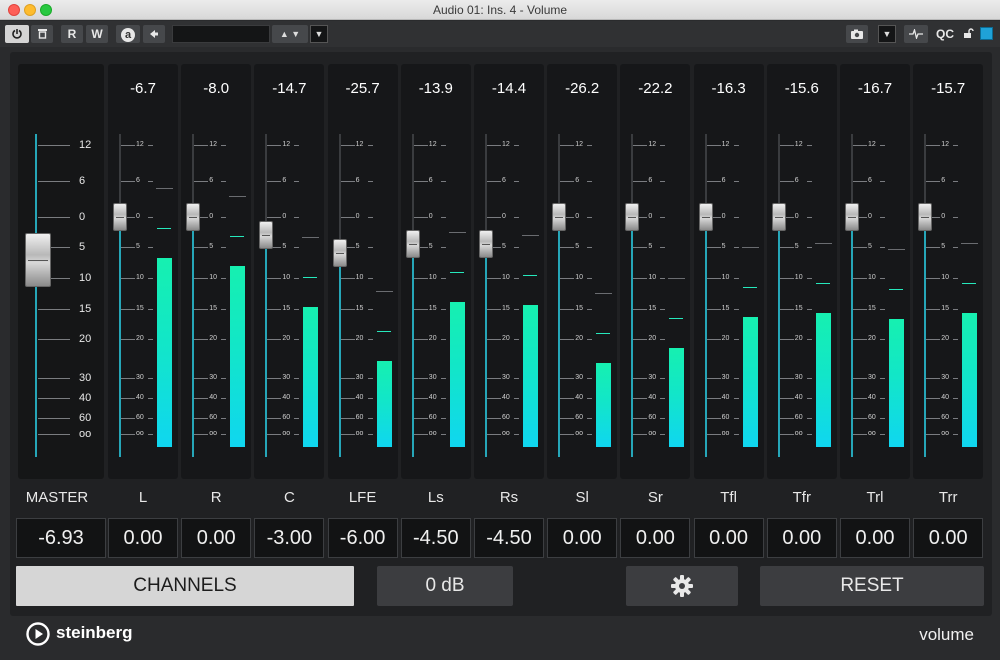  What do you see at coordinates (986, 33) in the screenshot?
I see `plugin-color-indicator` at bounding box center [986, 33].